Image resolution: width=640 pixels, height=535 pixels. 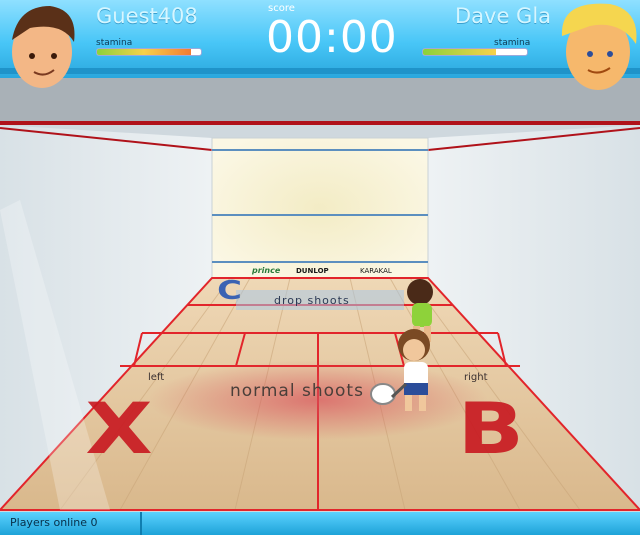 I want to click on front-wall, so click(x=320, y=208).